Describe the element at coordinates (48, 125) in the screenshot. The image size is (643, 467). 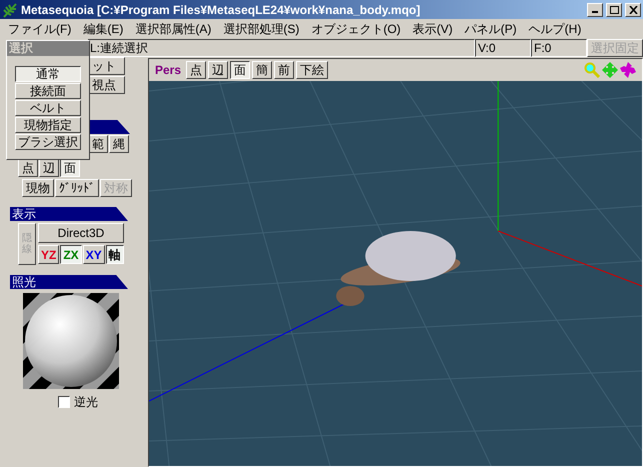
I see `popup-item: 現物指定` at that location.